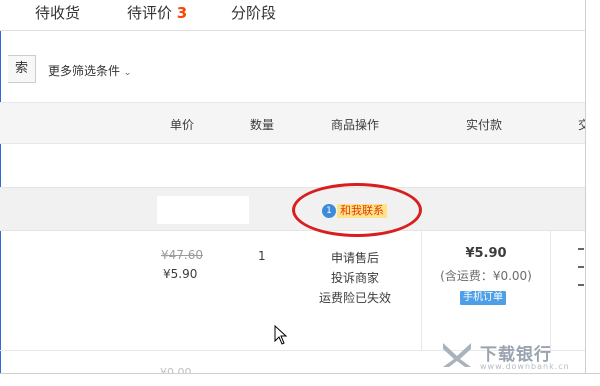 The image size is (600, 386). I want to click on order-status-tabs: 待收货 待评价 3 分阶段, so click(292, 15).